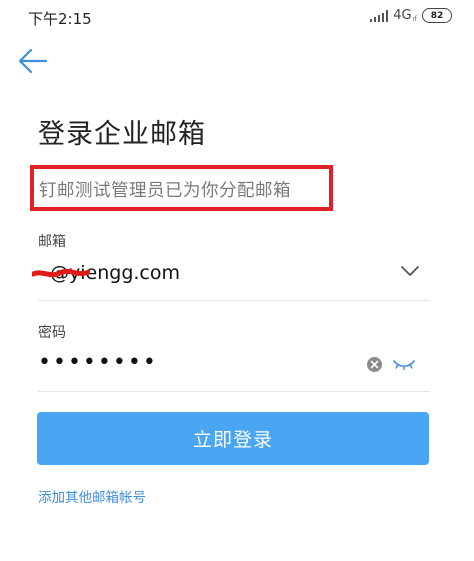  I want to click on status-time: 下午2:15, so click(60, 19).